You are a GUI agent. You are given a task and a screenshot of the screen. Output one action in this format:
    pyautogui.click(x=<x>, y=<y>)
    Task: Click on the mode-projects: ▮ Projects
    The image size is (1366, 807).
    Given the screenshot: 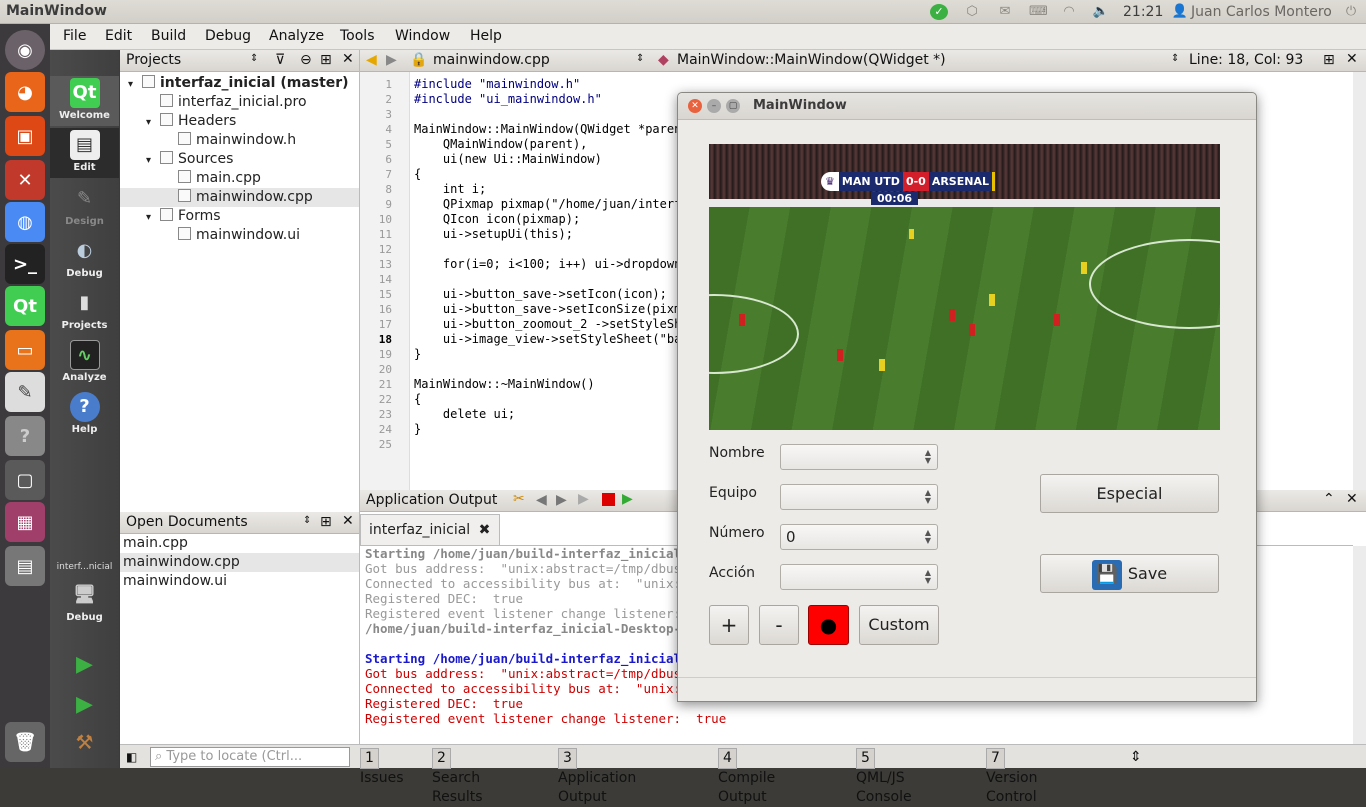 What is the action you would take?
    pyautogui.click(x=84, y=309)
    